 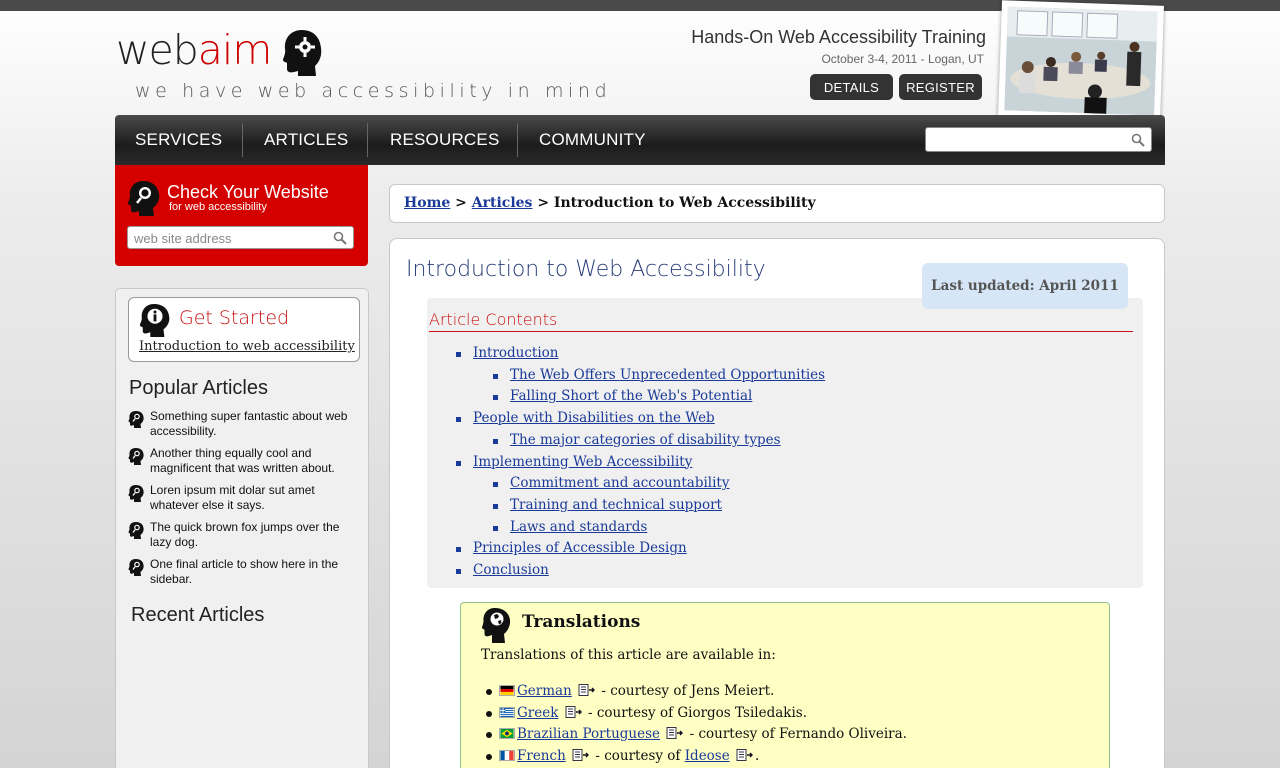 I want to click on toc-link: Laws and standards, so click(x=578, y=527).